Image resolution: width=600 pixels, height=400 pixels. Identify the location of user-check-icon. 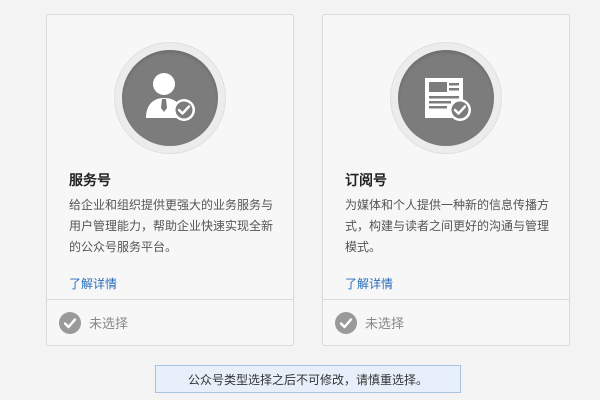
(170, 98).